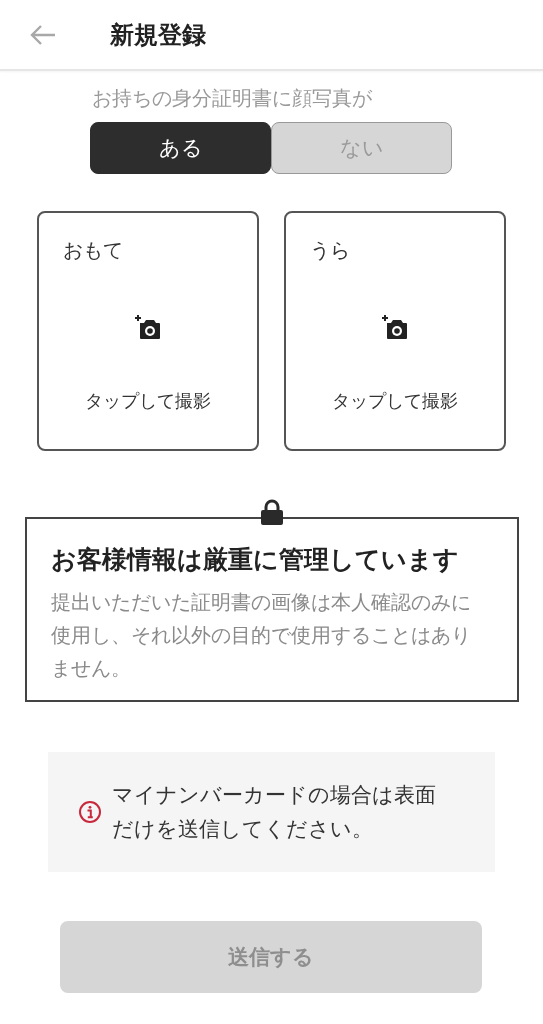 The height and width of the screenshot is (1024, 543). Describe the element at coordinates (255, 560) in the screenshot. I see `security-title: お客様情報は厳重に管理しています` at that location.